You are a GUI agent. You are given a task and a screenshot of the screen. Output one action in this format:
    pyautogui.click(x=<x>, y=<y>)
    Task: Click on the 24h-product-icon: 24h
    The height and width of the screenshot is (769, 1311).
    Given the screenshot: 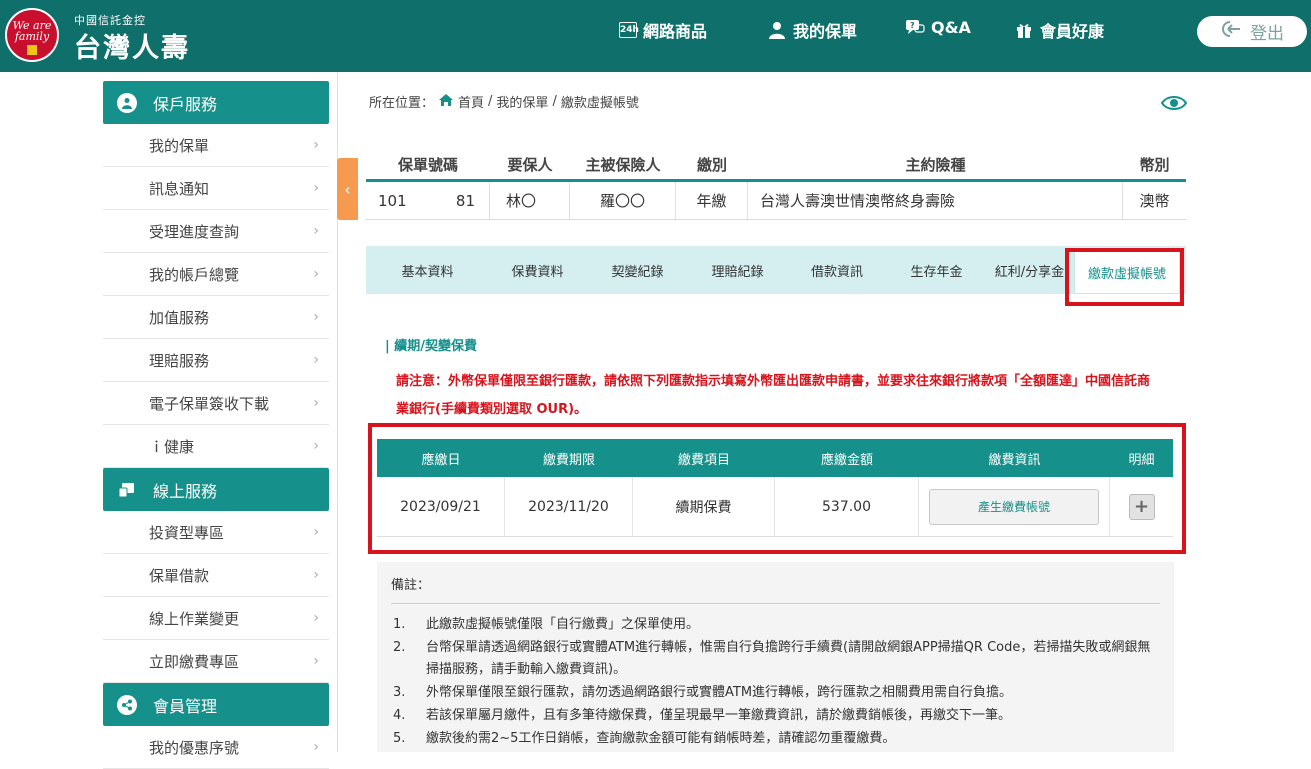 What is the action you would take?
    pyautogui.click(x=629, y=30)
    